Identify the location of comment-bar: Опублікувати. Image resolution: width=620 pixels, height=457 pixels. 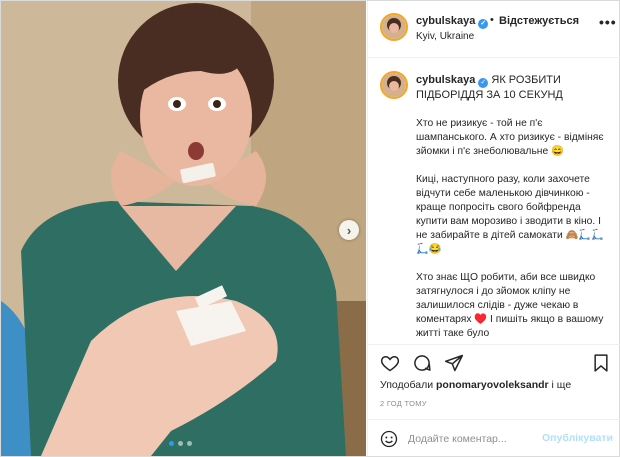
(494, 437).